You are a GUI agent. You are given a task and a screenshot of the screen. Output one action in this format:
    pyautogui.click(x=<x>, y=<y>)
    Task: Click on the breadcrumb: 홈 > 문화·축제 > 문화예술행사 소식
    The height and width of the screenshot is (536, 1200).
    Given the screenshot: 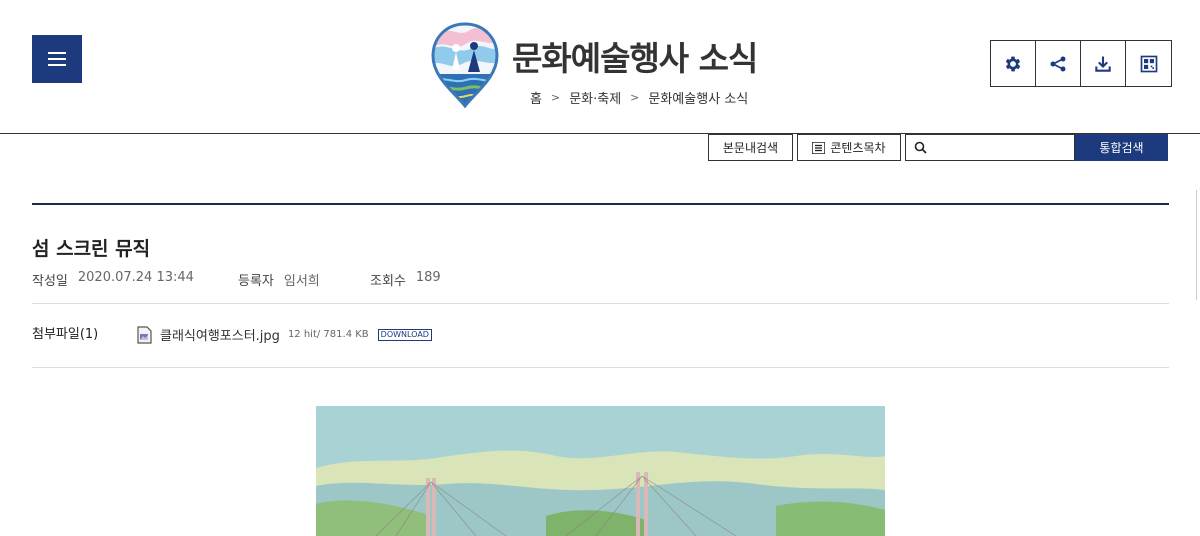 What is the action you would take?
    pyautogui.click(x=639, y=97)
    